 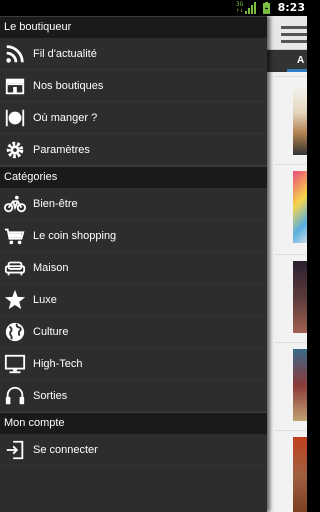 I want to click on drawer-item-ou-manger: Où manger ?, so click(x=133, y=118).